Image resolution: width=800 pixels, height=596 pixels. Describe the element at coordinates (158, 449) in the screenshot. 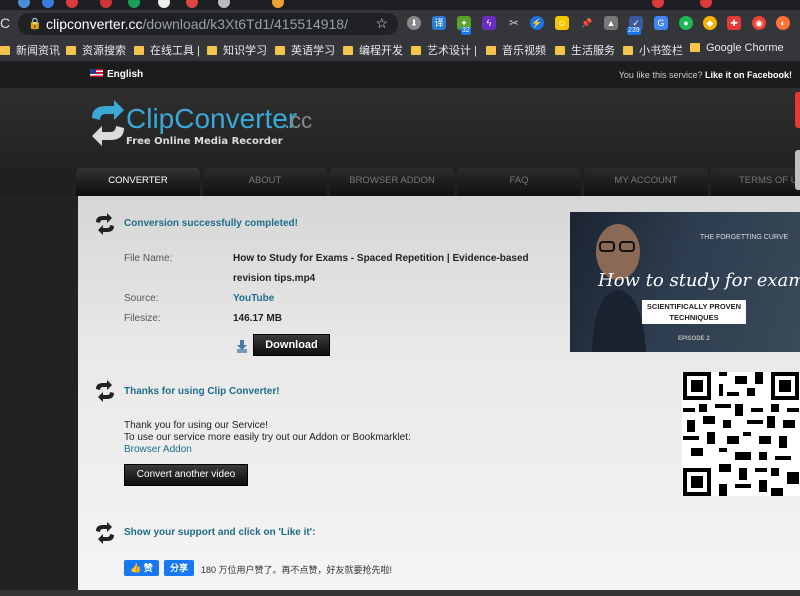

I see `browser-addon-link: Browser Addon` at that location.